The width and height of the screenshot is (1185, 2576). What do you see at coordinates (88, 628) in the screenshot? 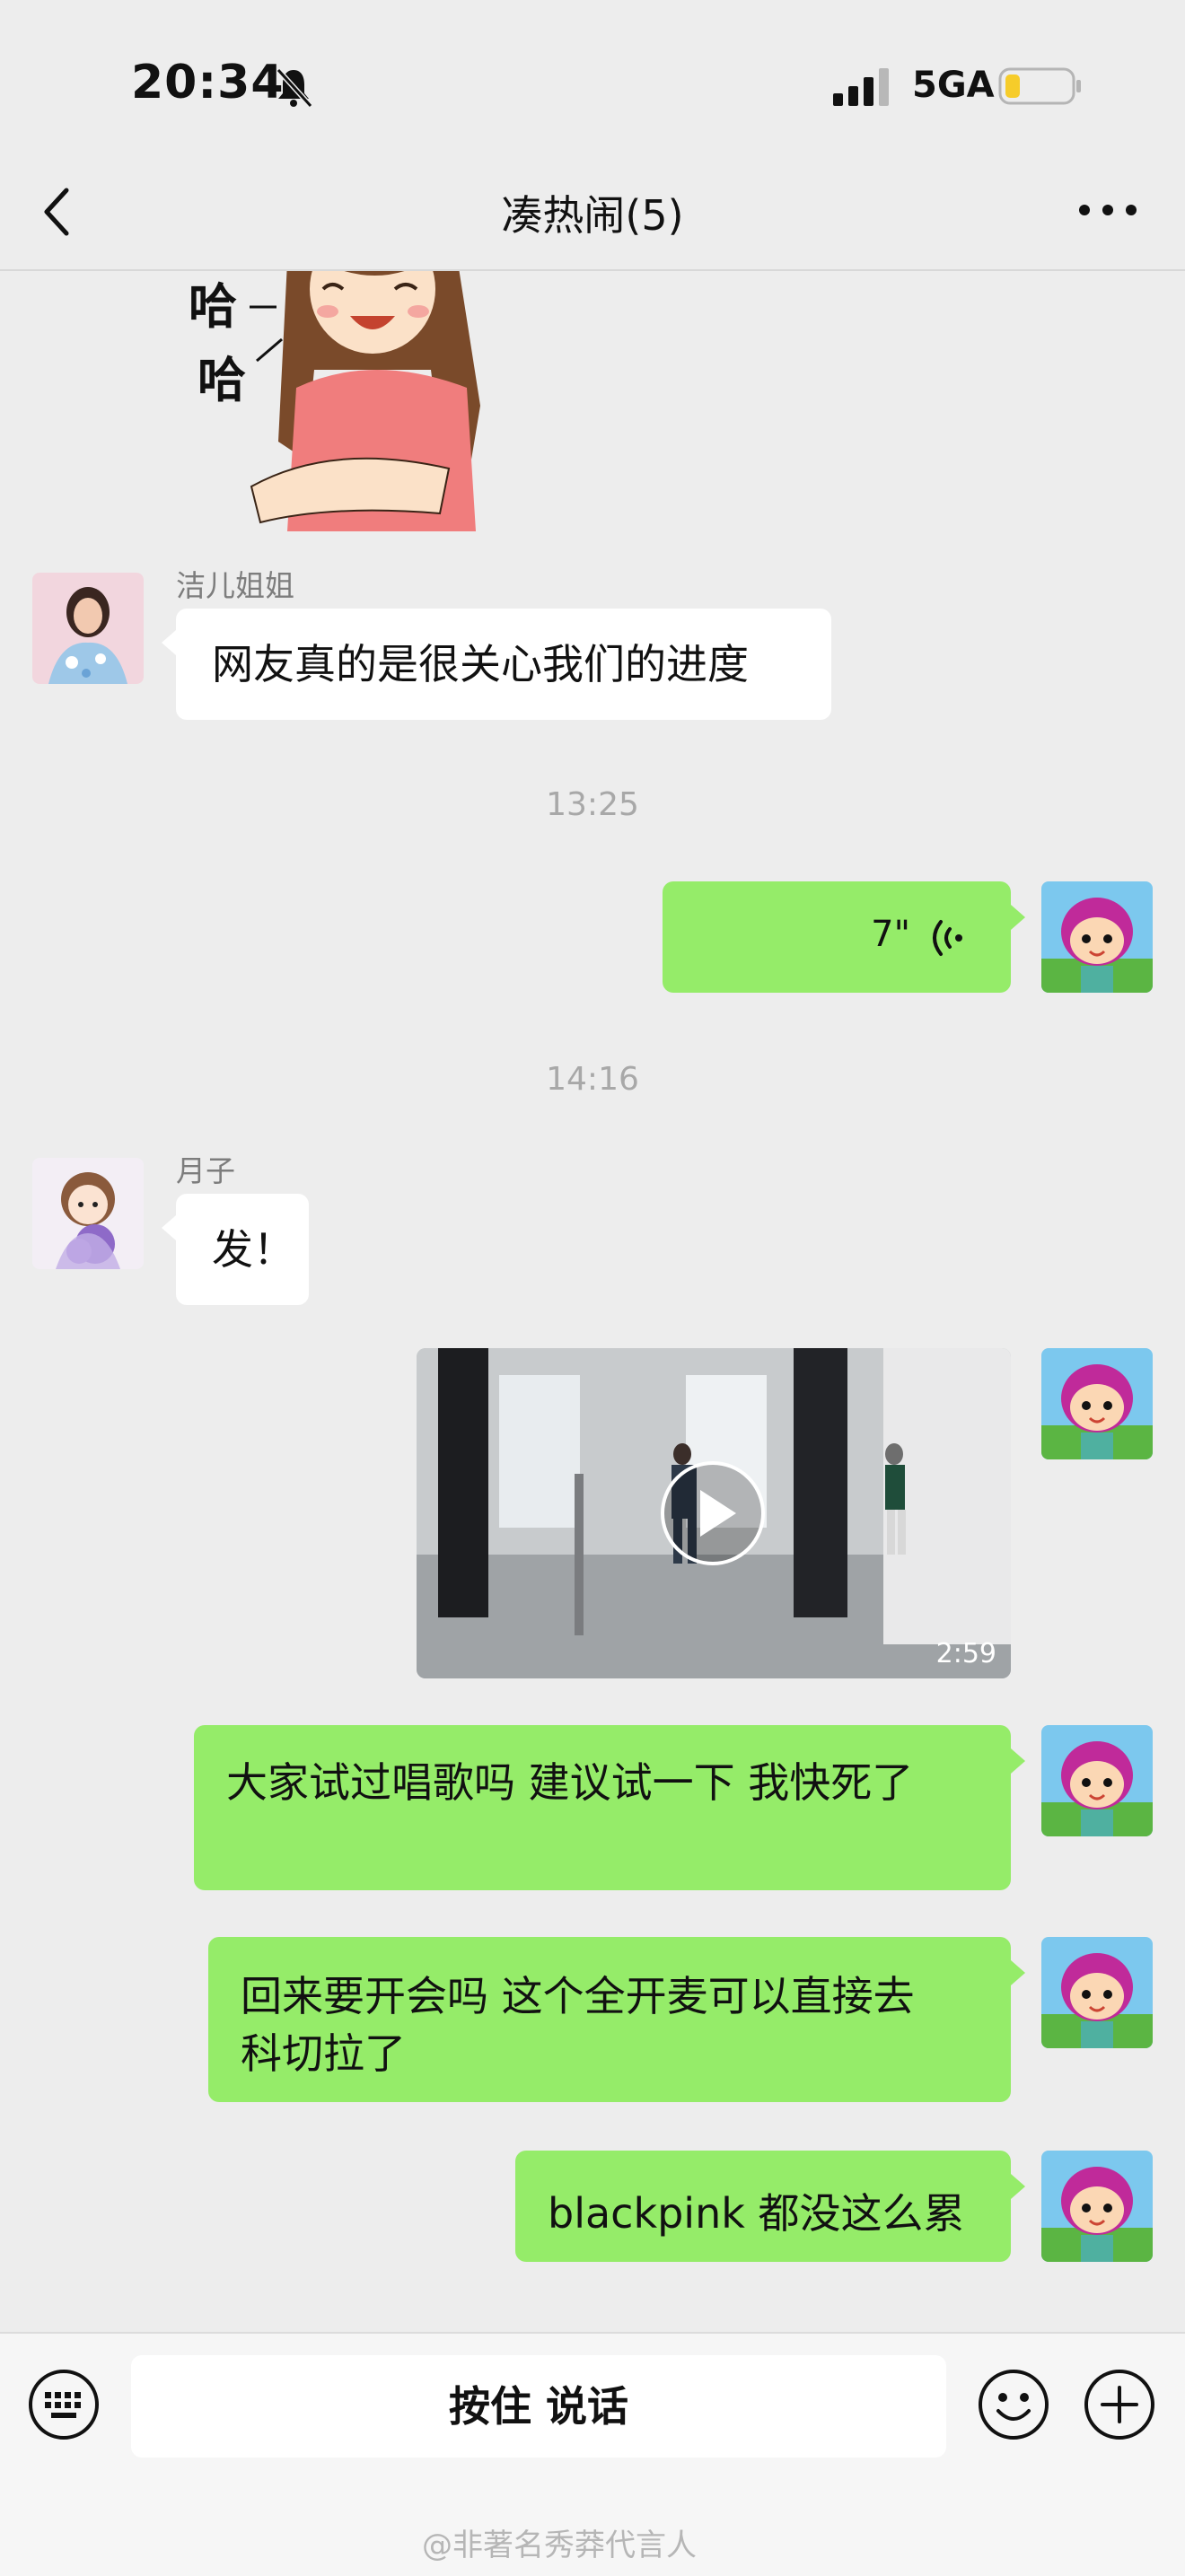
I see `avatar-jieer` at bounding box center [88, 628].